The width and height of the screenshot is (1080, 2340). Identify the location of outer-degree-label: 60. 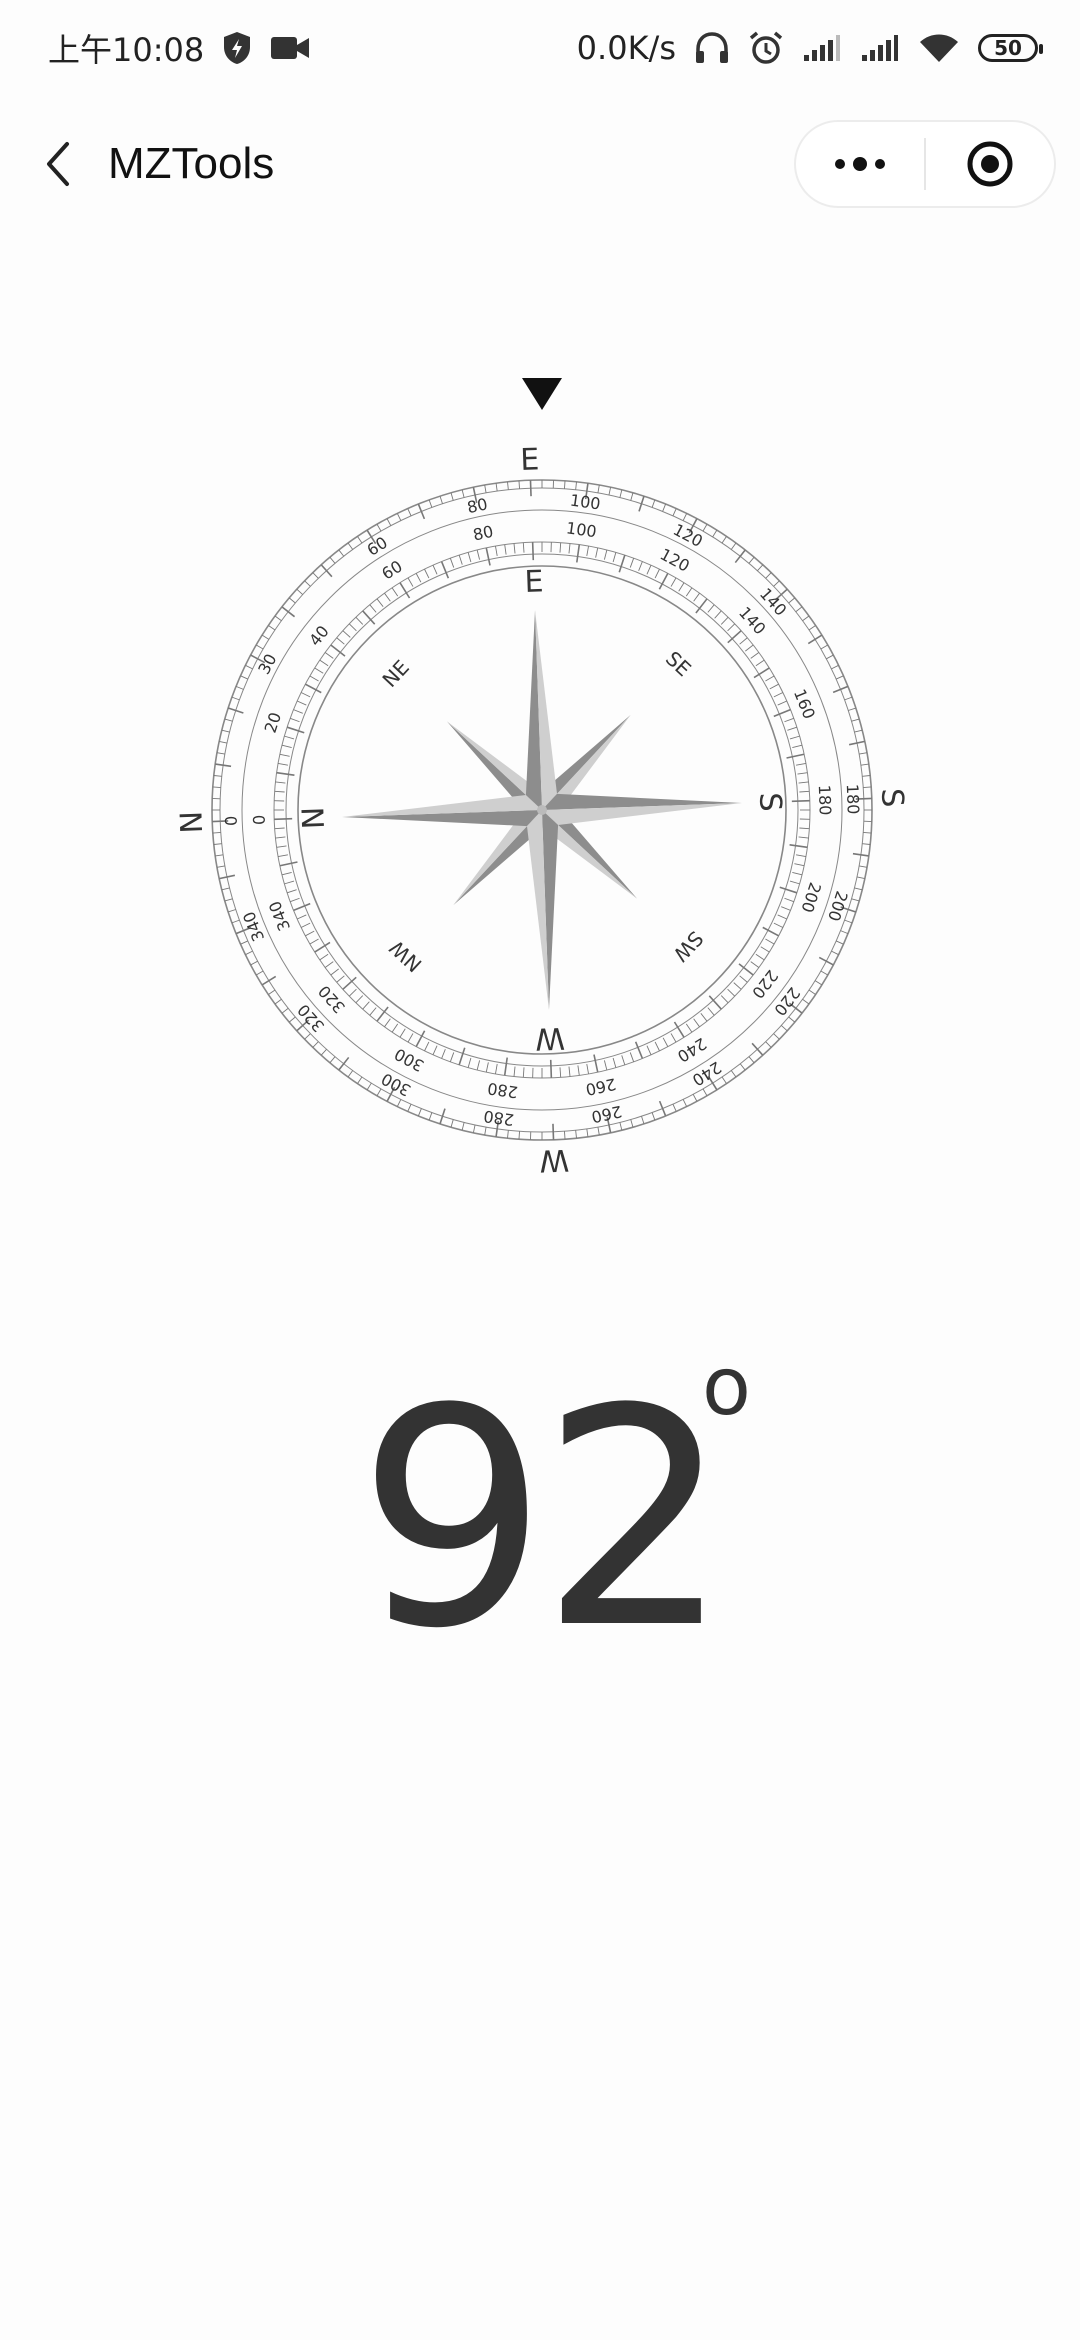
(377, 546).